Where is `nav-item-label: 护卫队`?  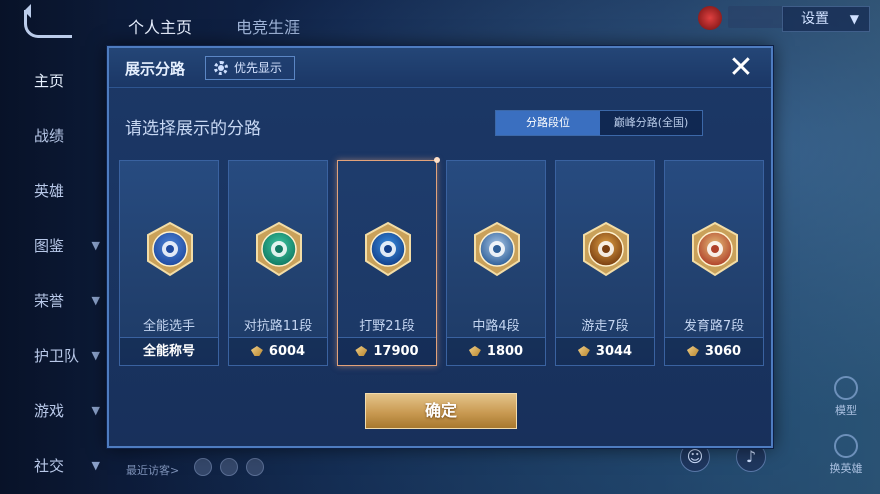
nav-item-label: 护卫队 is located at coordinates (57, 356).